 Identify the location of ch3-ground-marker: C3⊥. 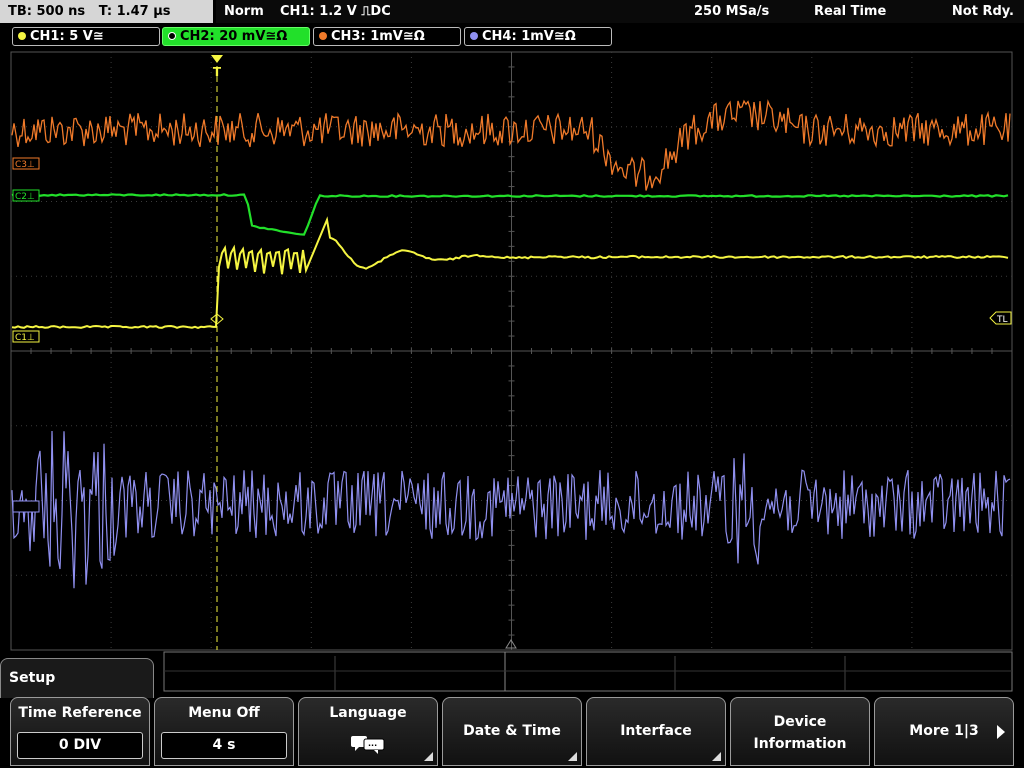
(26, 163).